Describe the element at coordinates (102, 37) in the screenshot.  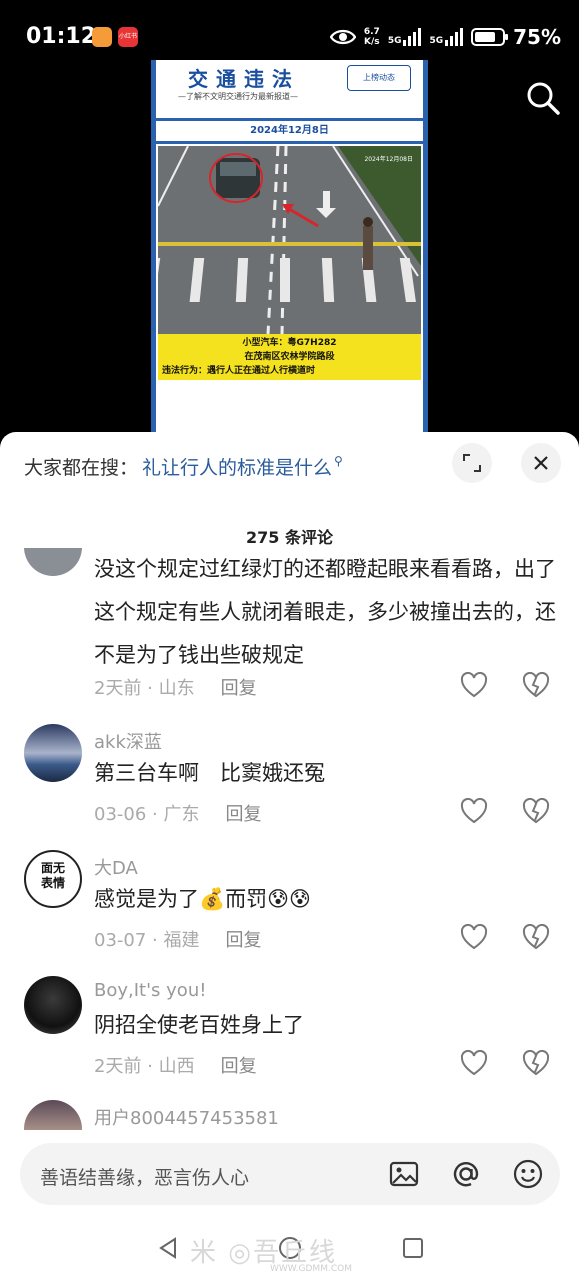
I see `app-notification-icon` at that location.